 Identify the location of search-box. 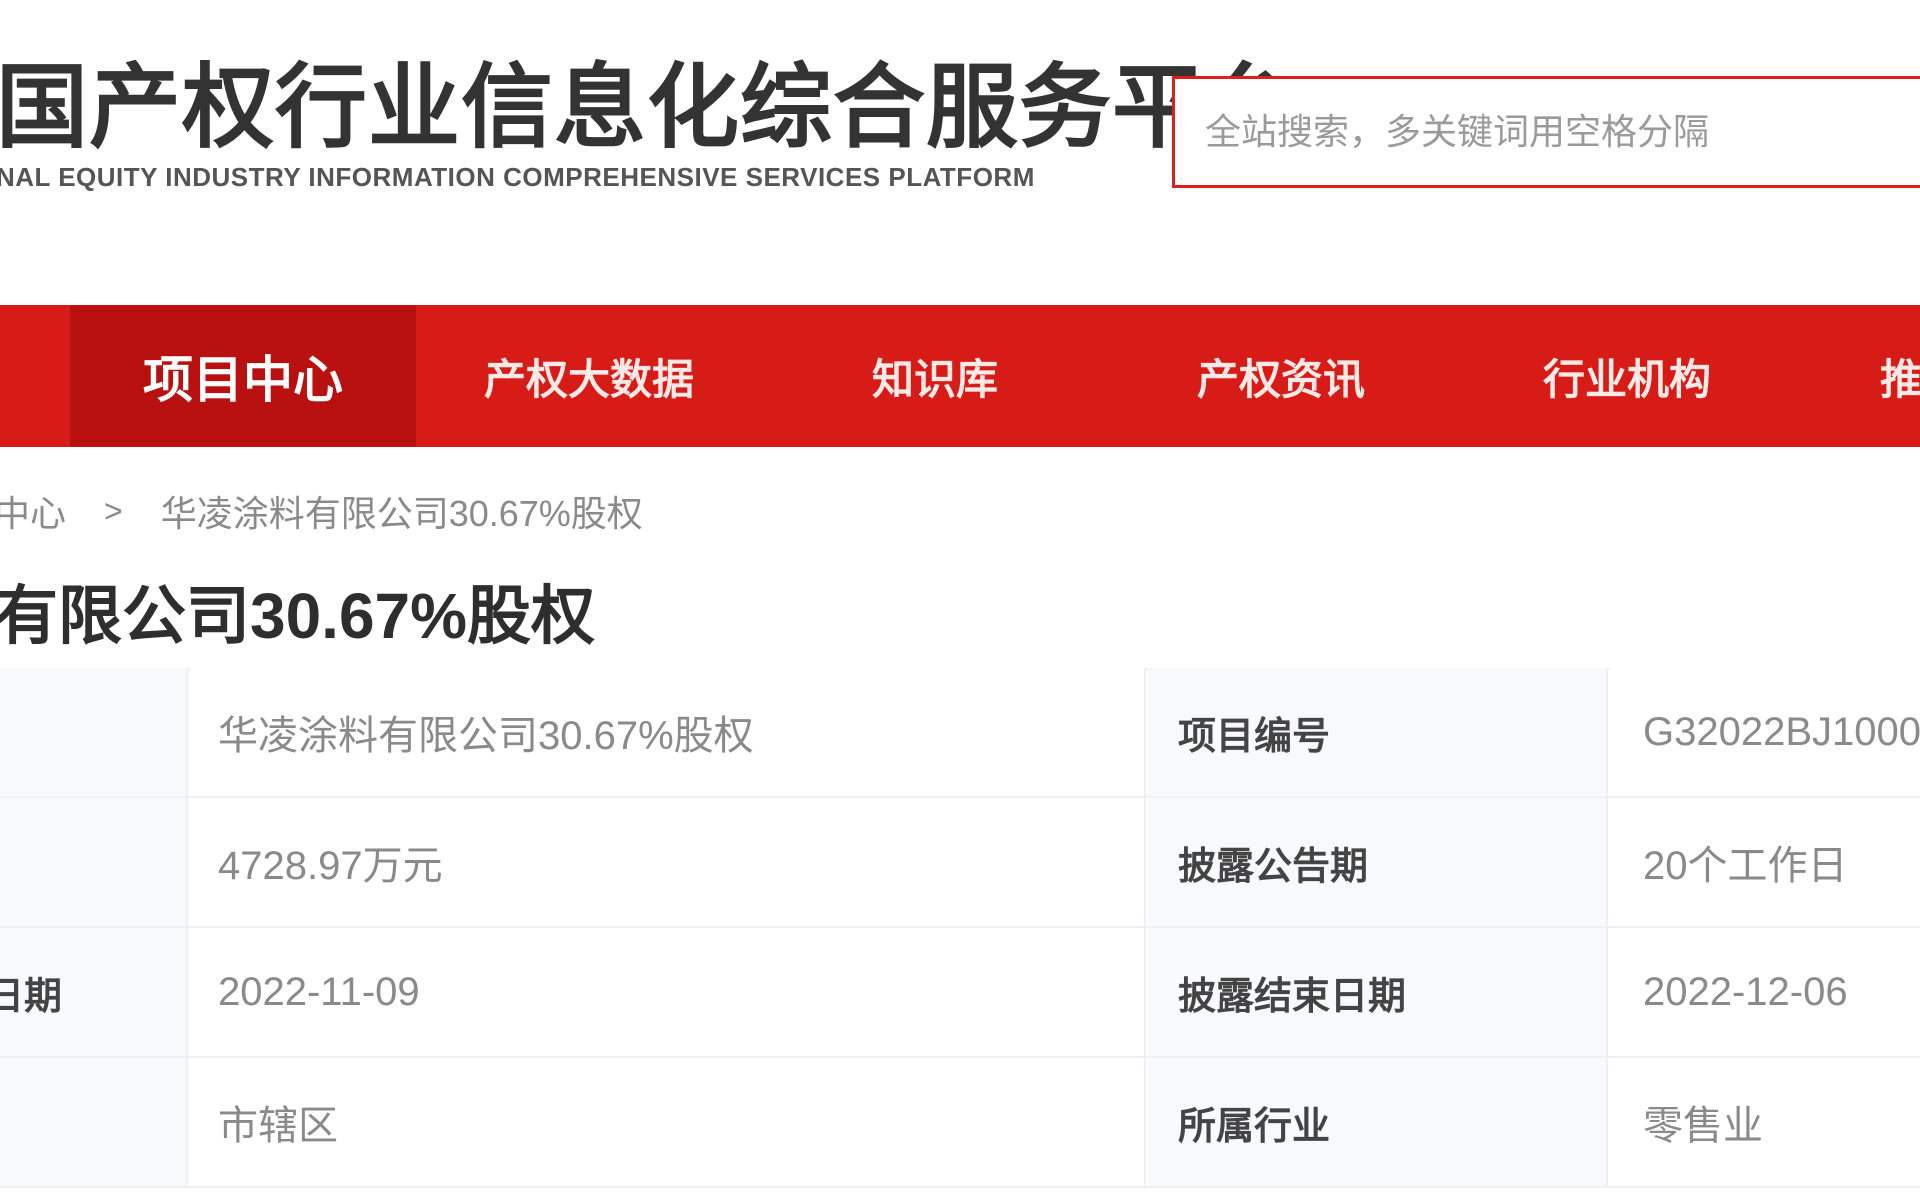
(1546, 132).